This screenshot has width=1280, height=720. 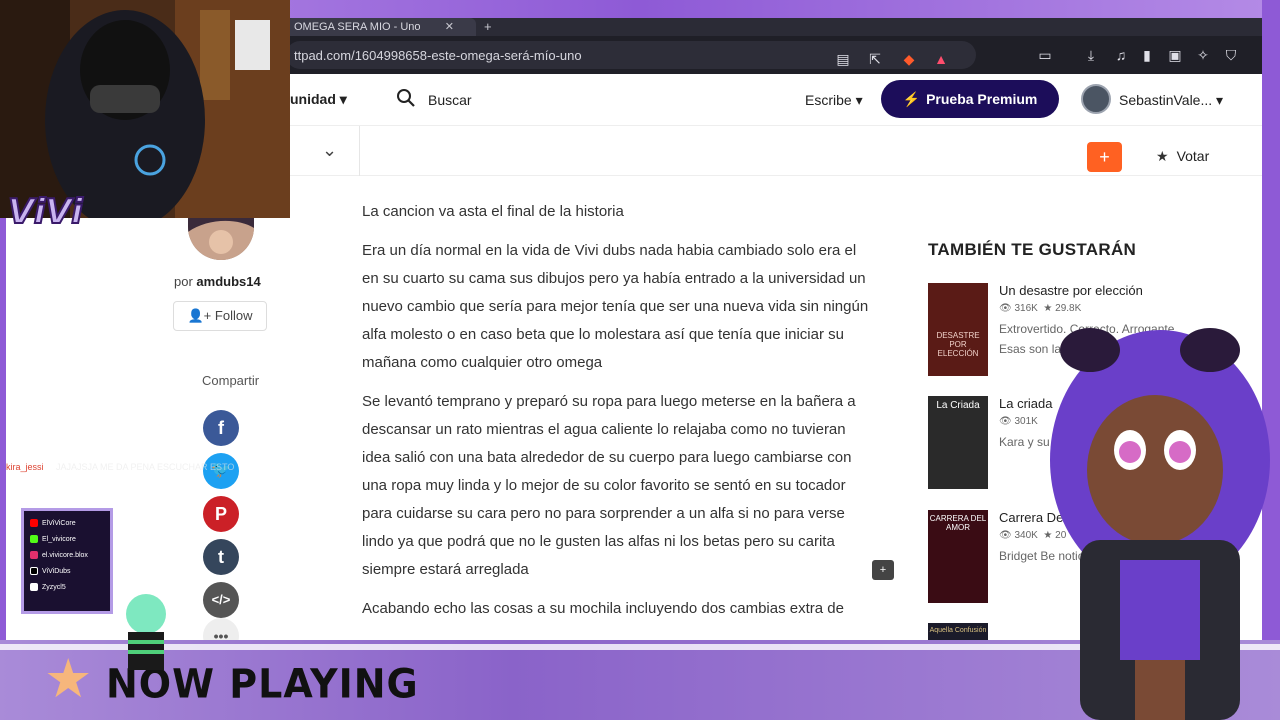 I want to click on sidebar-icon: ▭, so click(x=1045, y=55).